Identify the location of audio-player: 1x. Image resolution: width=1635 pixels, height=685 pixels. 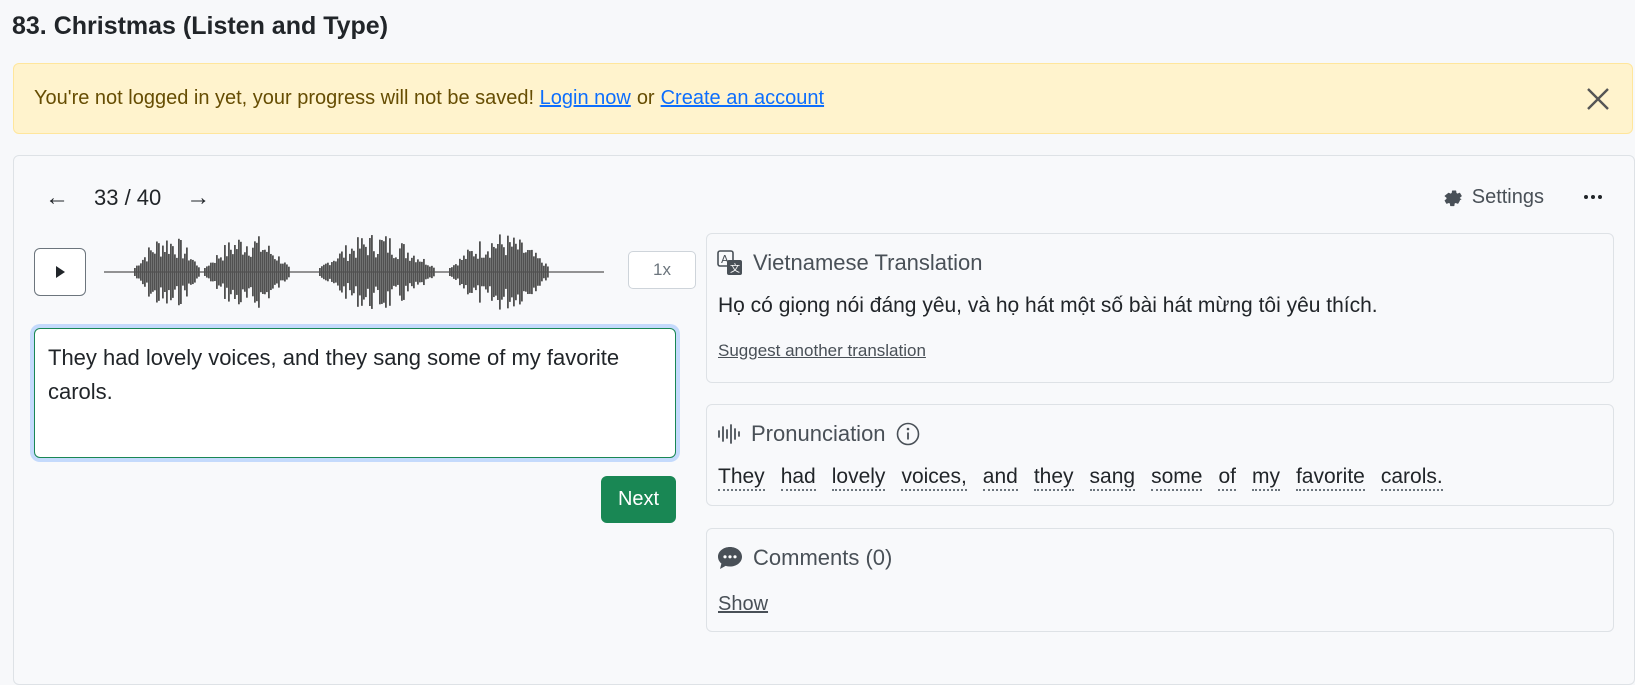
(365, 272).